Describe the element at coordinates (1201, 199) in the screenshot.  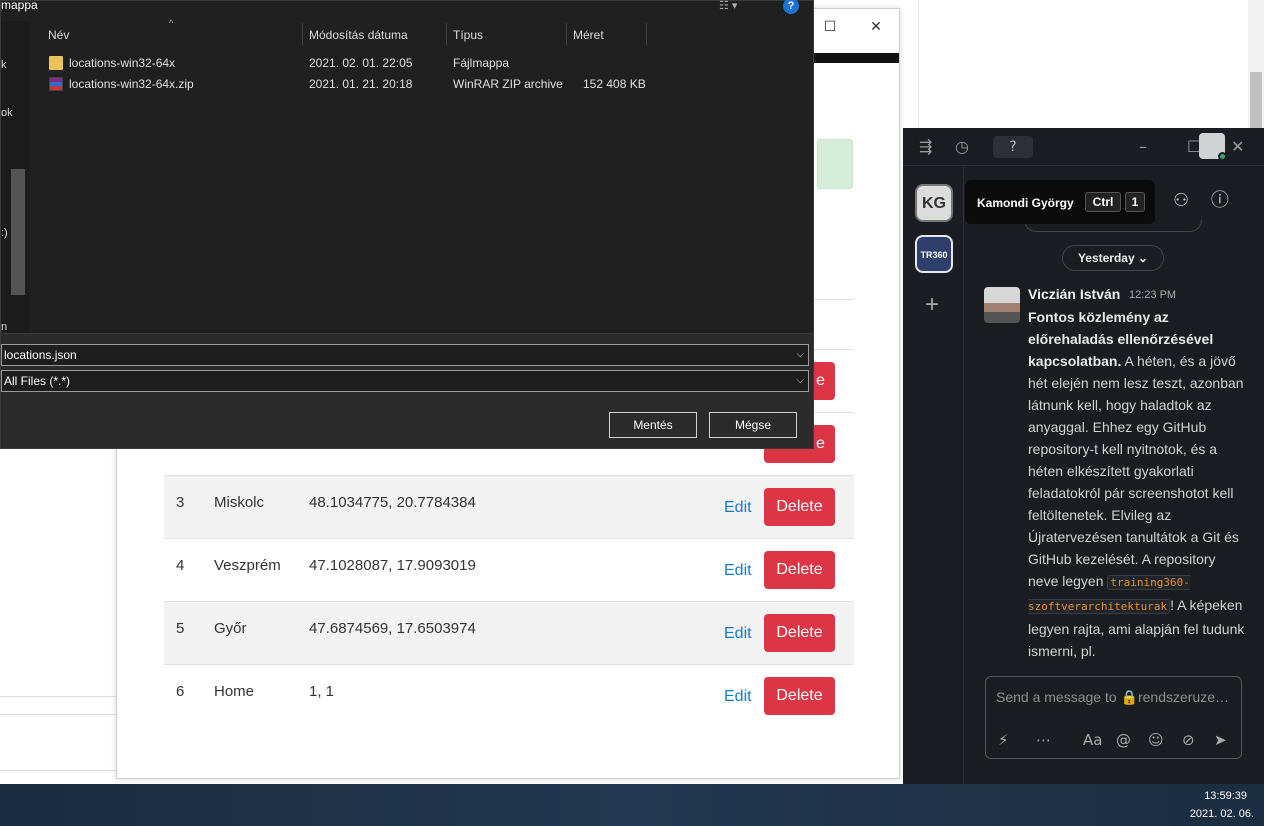
I see `channel-actions: ⚇ ⓘ` at that location.